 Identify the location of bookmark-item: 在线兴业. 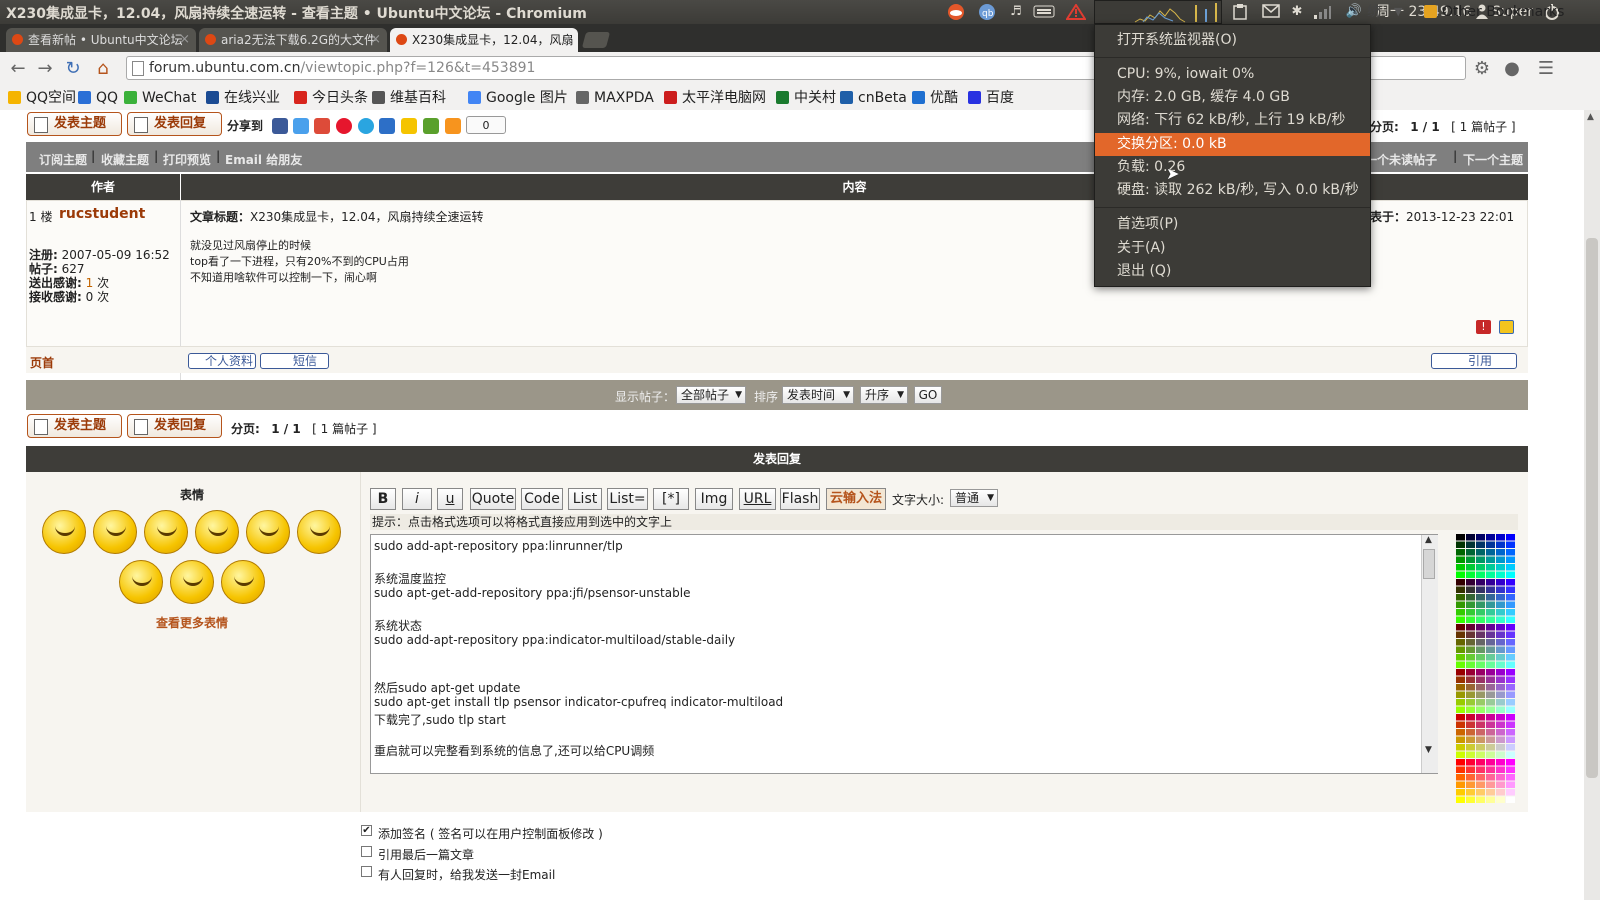
(243, 98).